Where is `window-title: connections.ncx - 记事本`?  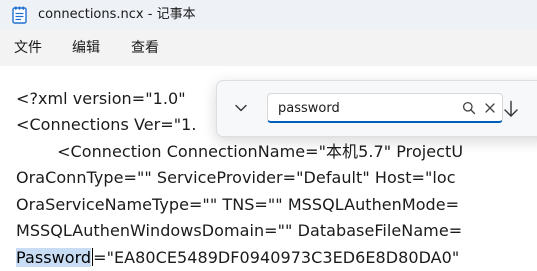 window-title: connections.ncx - 记事本 is located at coordinates (117, 14).